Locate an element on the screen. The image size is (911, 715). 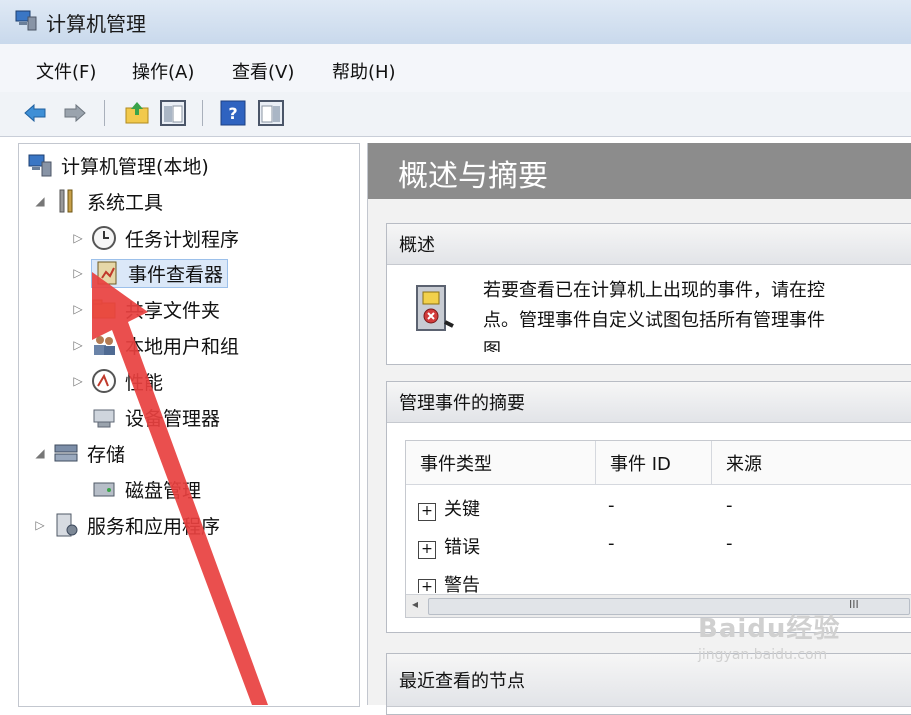
menu-help: 帮助(H) is located at coordinates (364, 71).